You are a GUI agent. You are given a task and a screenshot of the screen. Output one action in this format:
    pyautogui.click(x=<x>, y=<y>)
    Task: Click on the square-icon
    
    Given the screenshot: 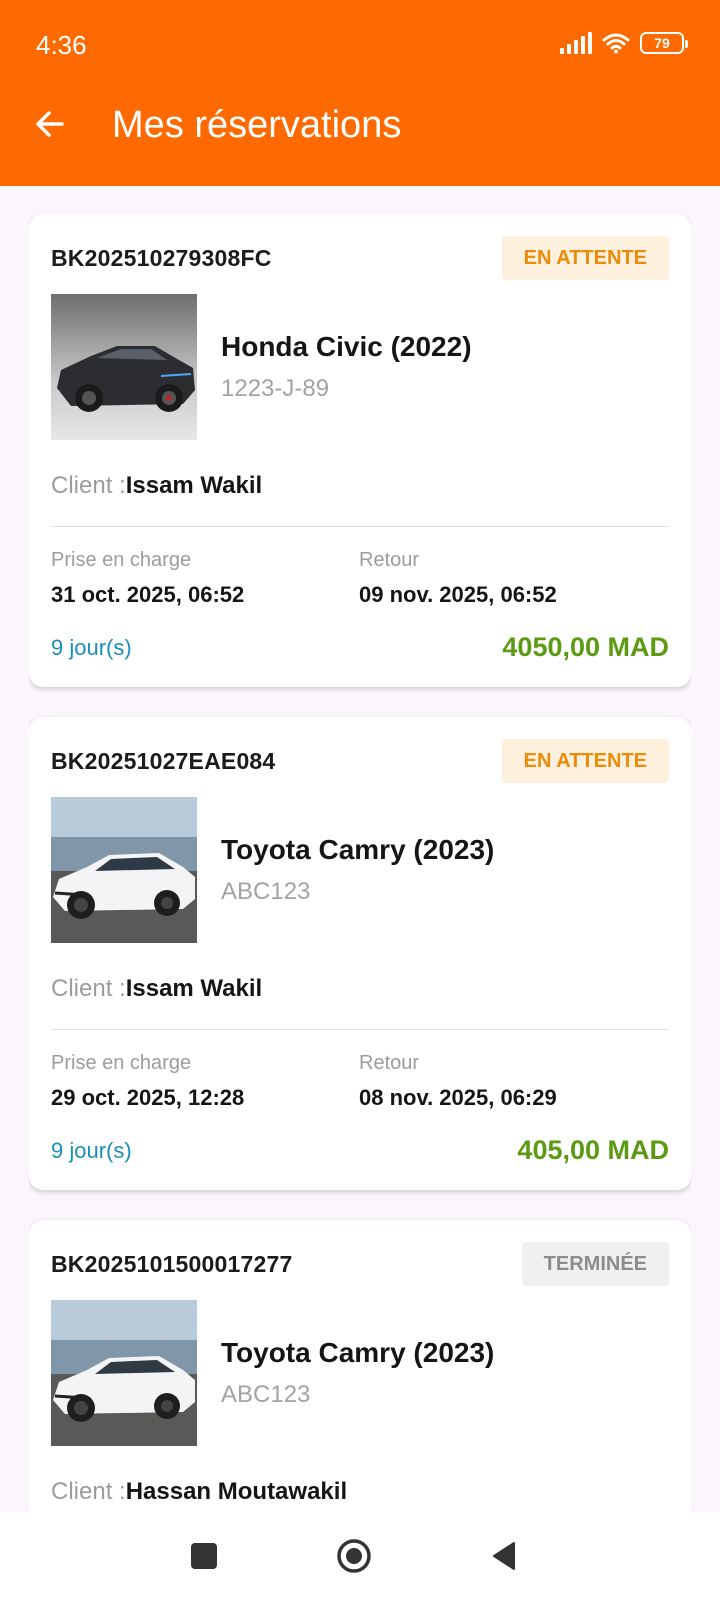 What is the action you would take?
    pyautogui.click(x=204, y=1556)
    